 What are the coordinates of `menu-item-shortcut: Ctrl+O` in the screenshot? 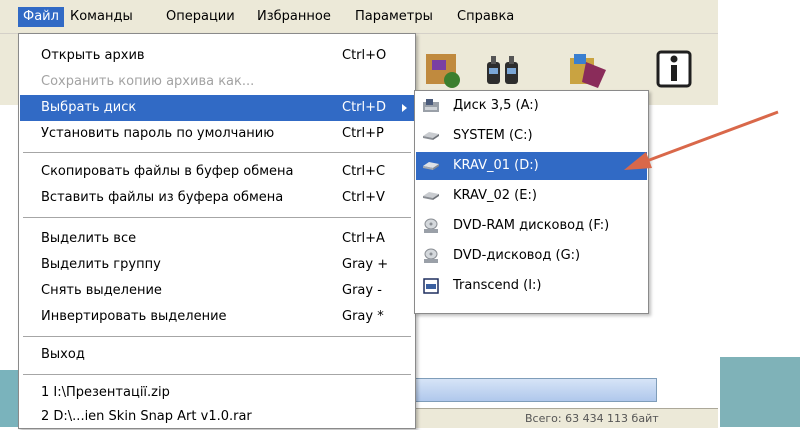 It's located at (364, 55).